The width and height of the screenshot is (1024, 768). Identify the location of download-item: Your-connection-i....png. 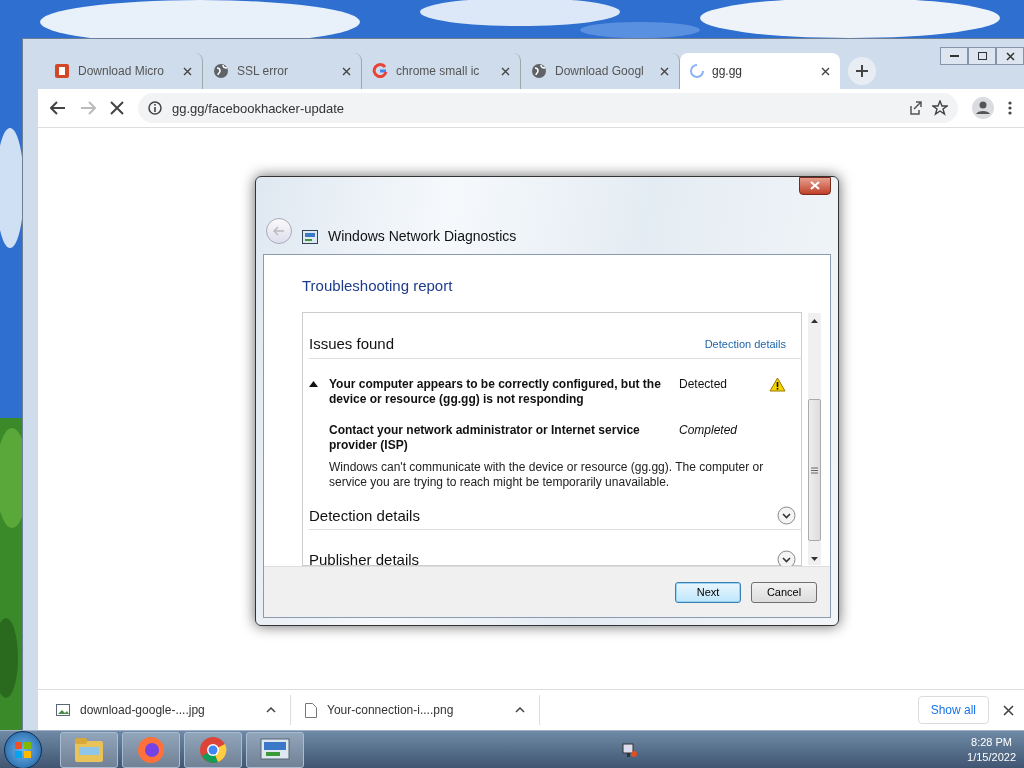
(422, 710).